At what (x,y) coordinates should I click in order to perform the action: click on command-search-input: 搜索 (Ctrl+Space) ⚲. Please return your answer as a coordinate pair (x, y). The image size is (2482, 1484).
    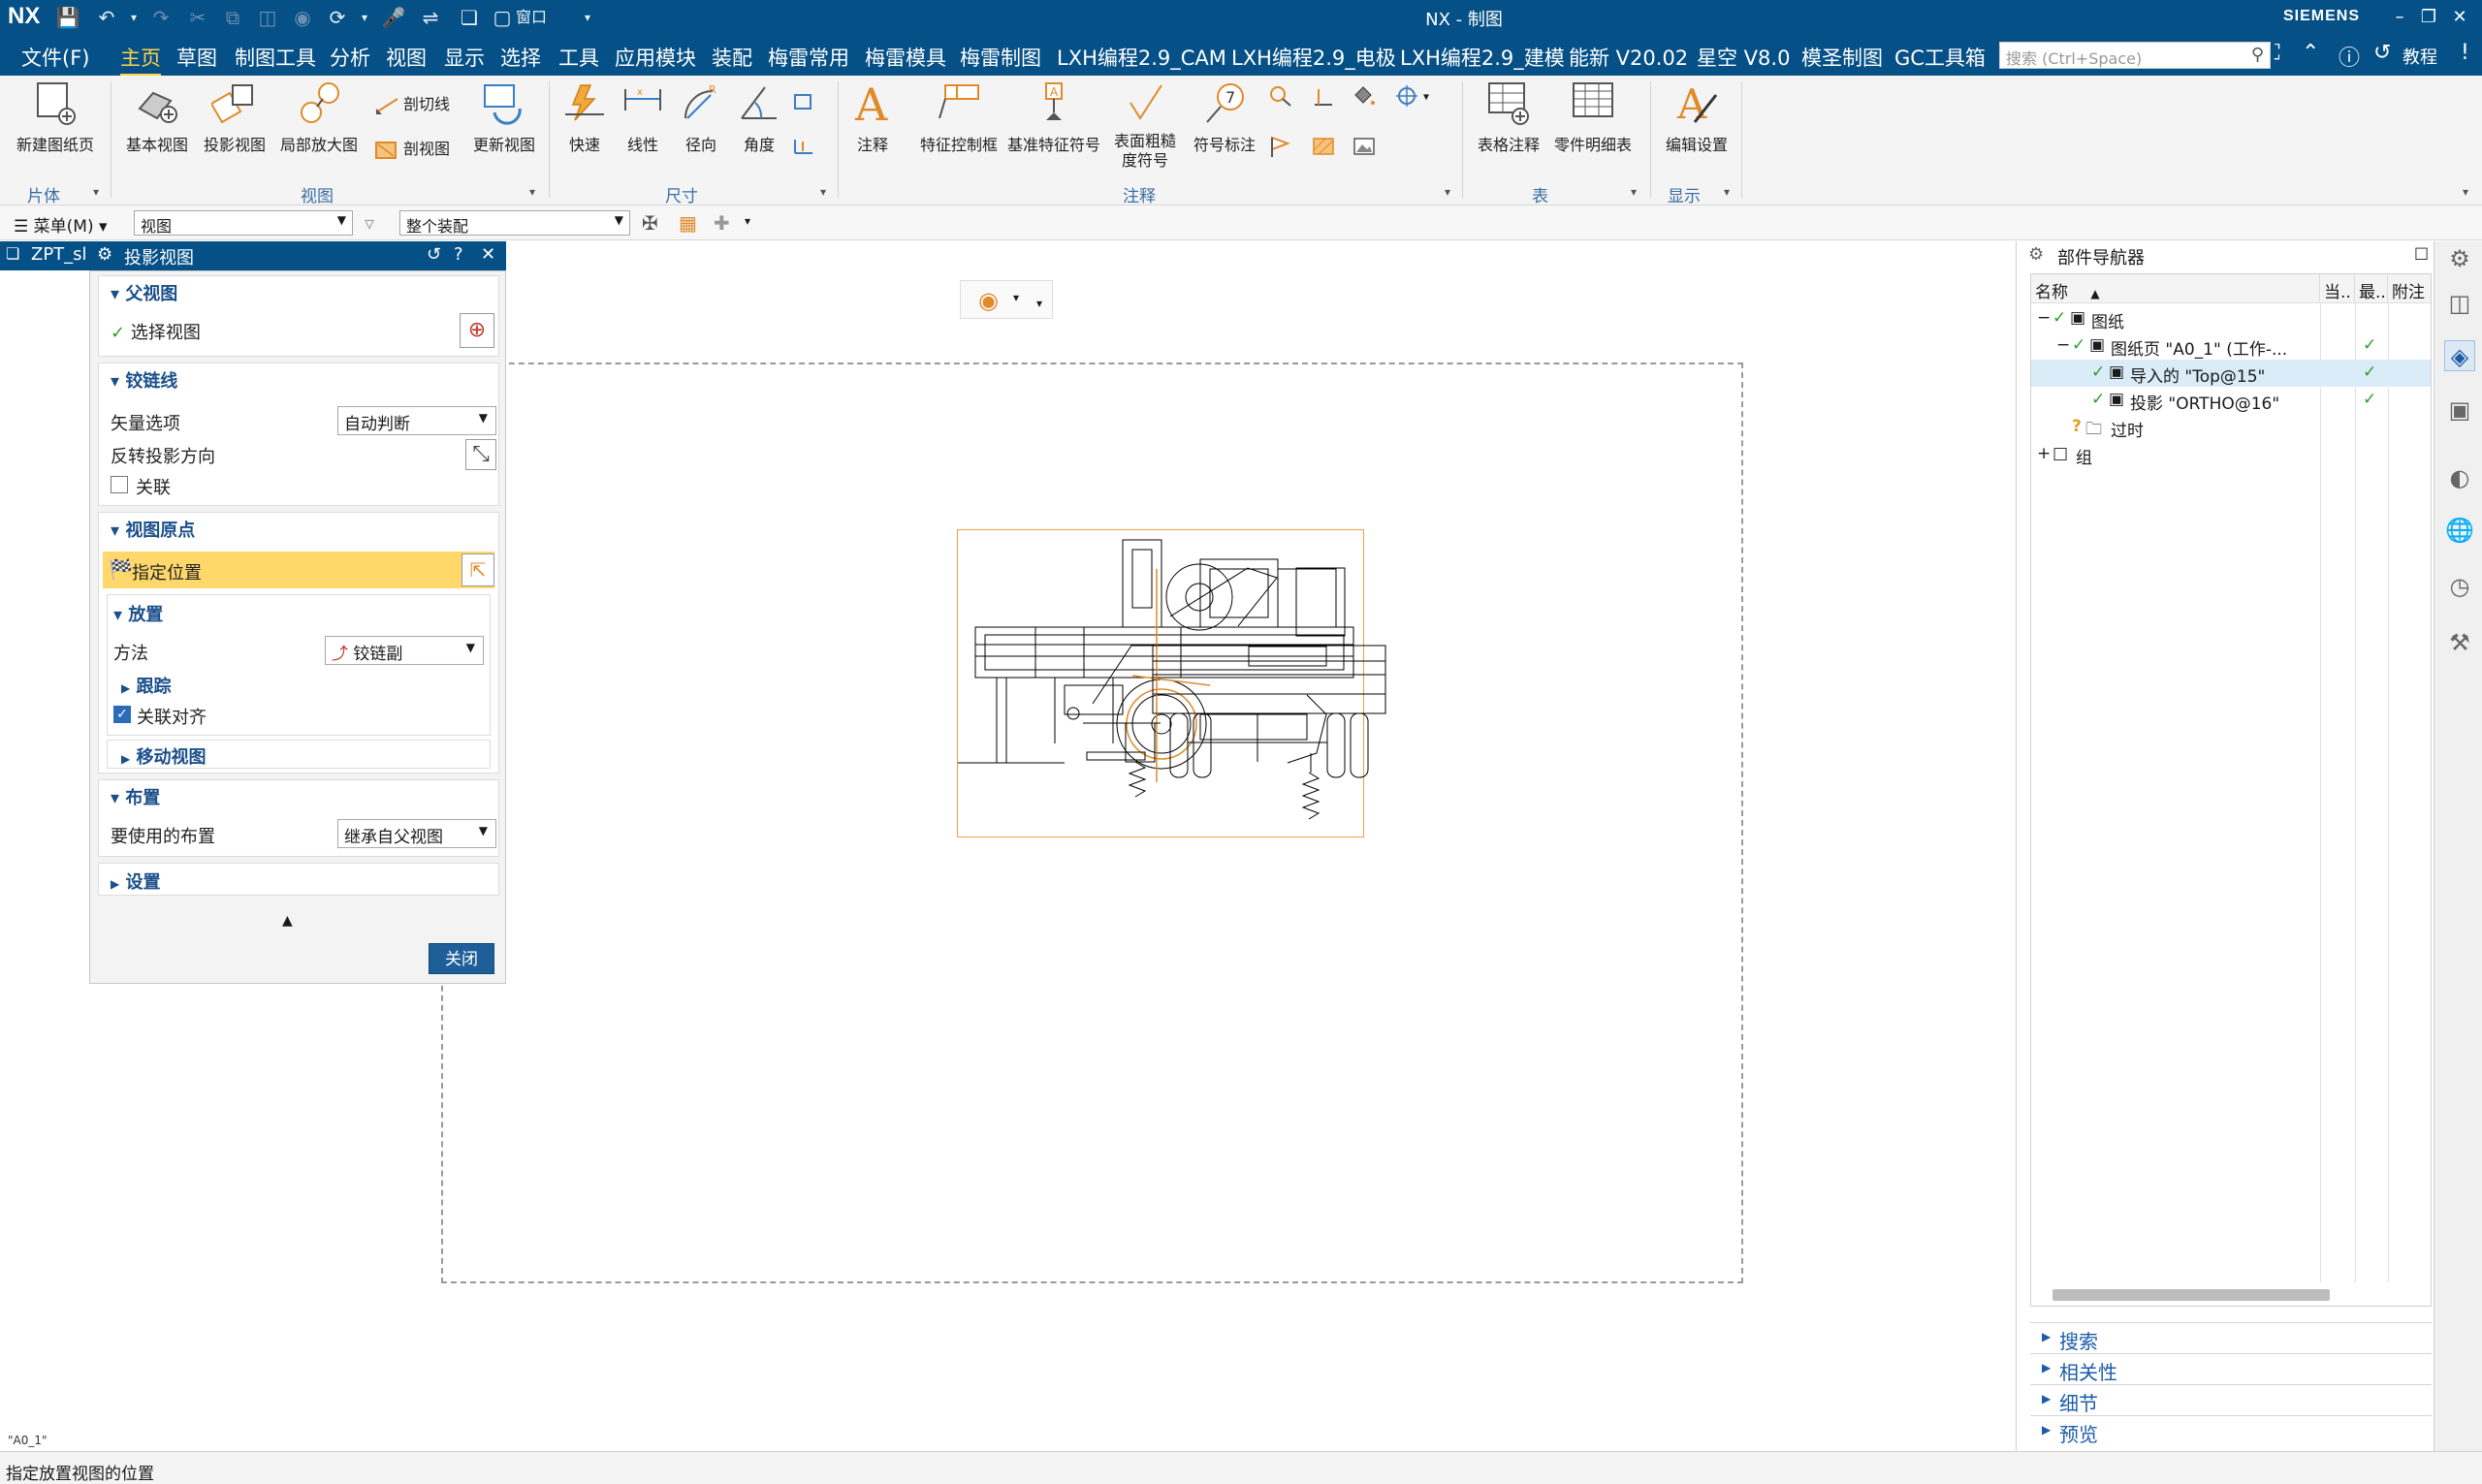
    Looking at the image, I should click on (2135, 56).